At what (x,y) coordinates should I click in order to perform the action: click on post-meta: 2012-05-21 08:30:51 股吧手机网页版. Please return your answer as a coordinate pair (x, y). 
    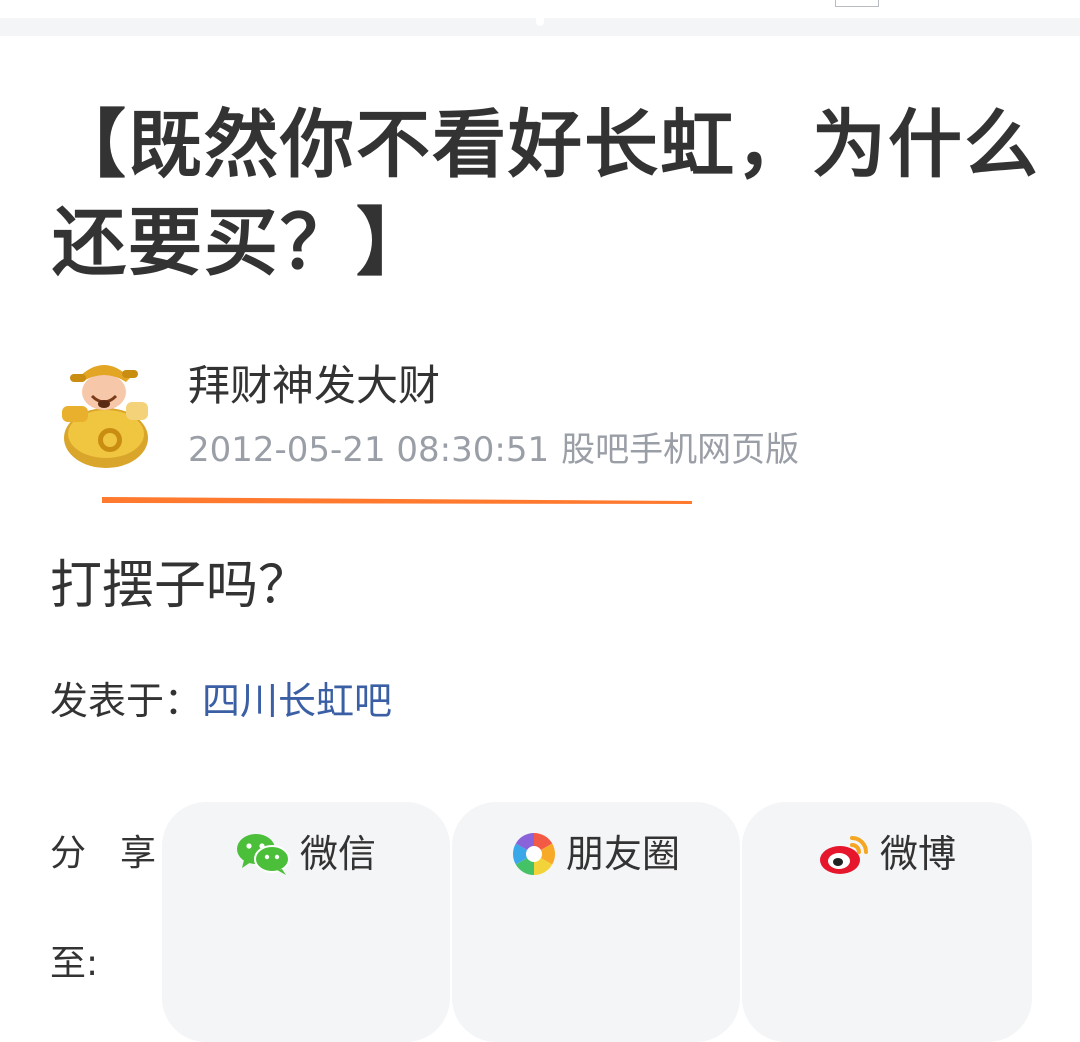
    Looking at the image, I should click on (493, 450).